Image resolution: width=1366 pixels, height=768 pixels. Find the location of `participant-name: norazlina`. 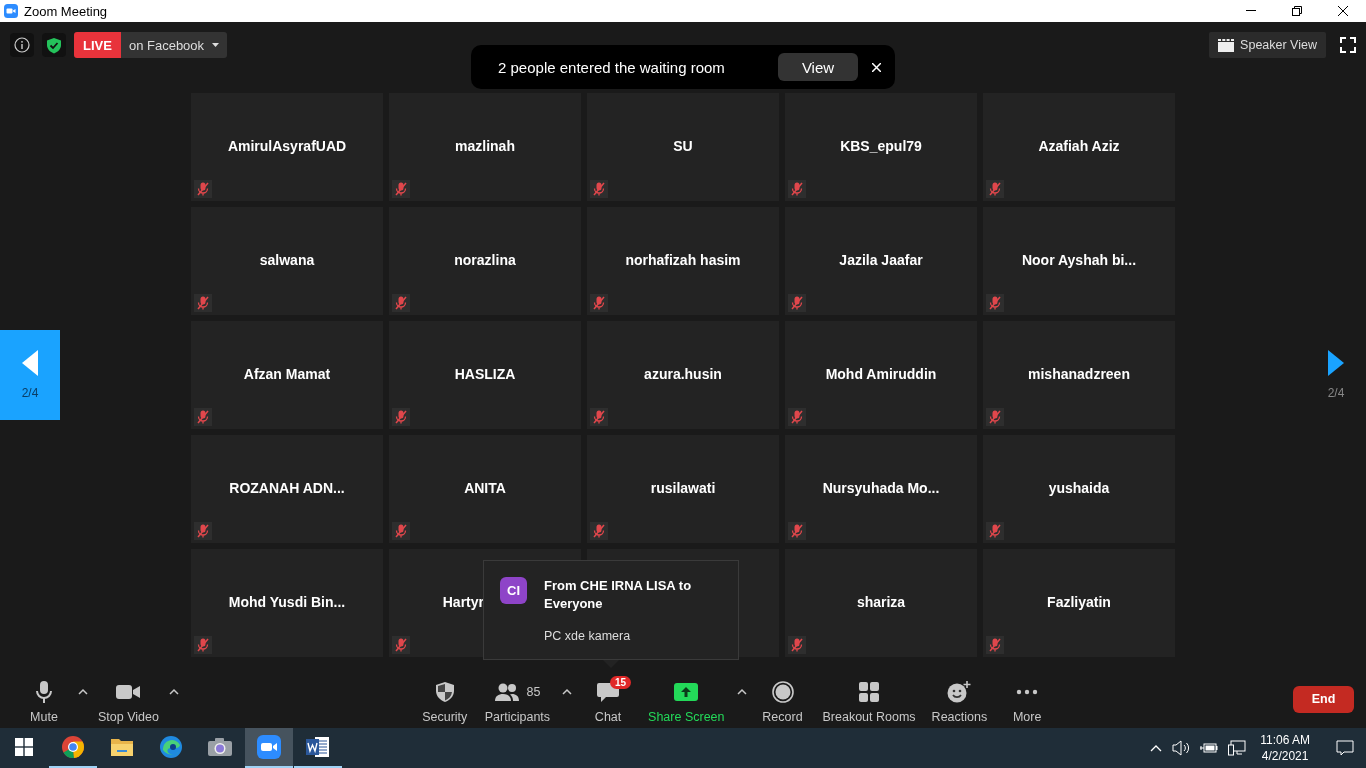

participant-name: norazlina is located at coordinates (485, 260).